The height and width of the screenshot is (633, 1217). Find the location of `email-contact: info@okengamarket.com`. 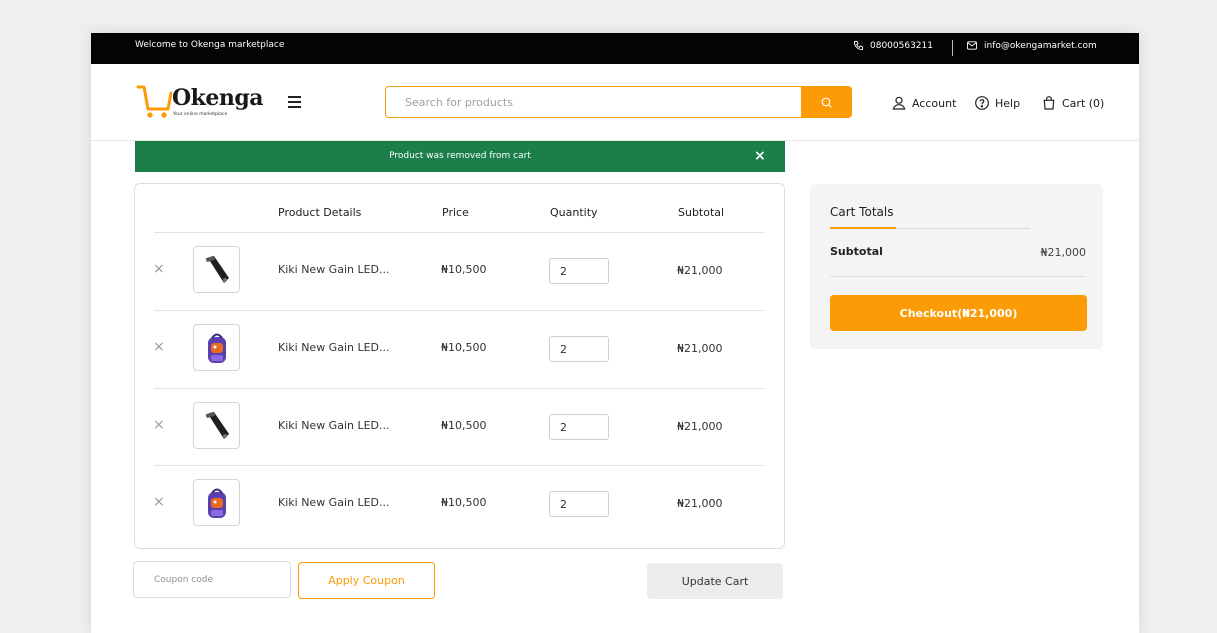

email-contact: info@okengamarket.com is located at coordinates (1031, 45).